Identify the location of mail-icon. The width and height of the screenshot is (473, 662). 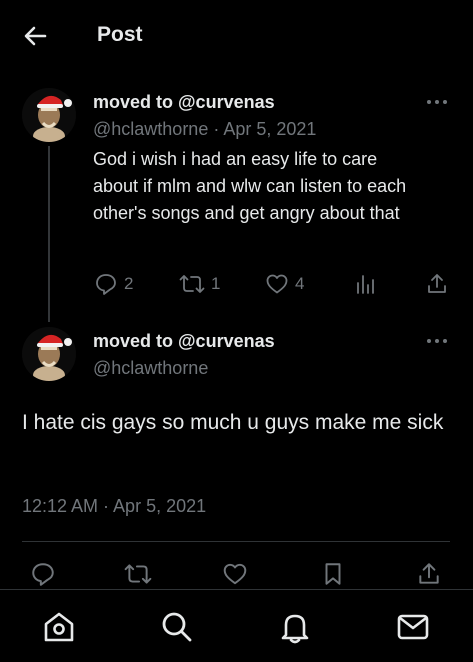
(413, 627).